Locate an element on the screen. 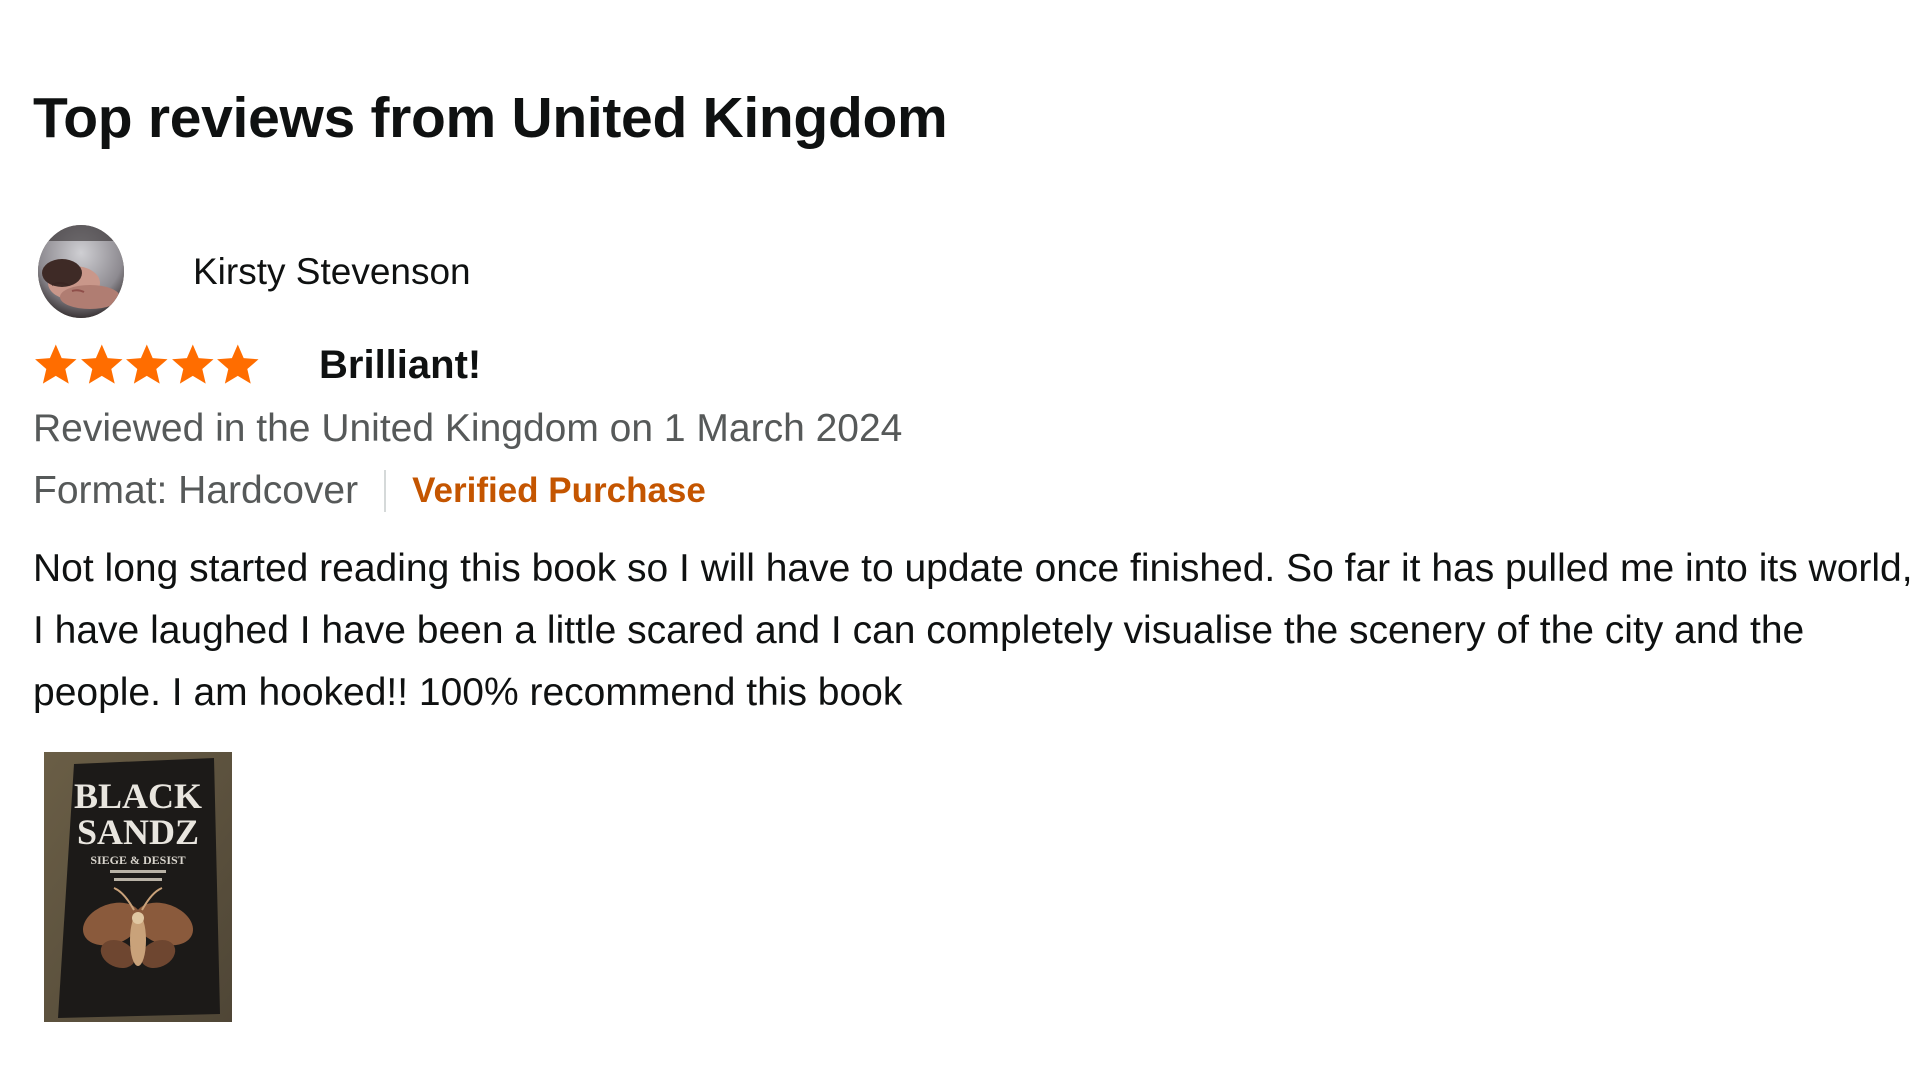 This screenshot has height=1080, width=1920. book-cover-image: BLACK SANDZ SIEGE & DESIST is located at coordinates (138, 887).